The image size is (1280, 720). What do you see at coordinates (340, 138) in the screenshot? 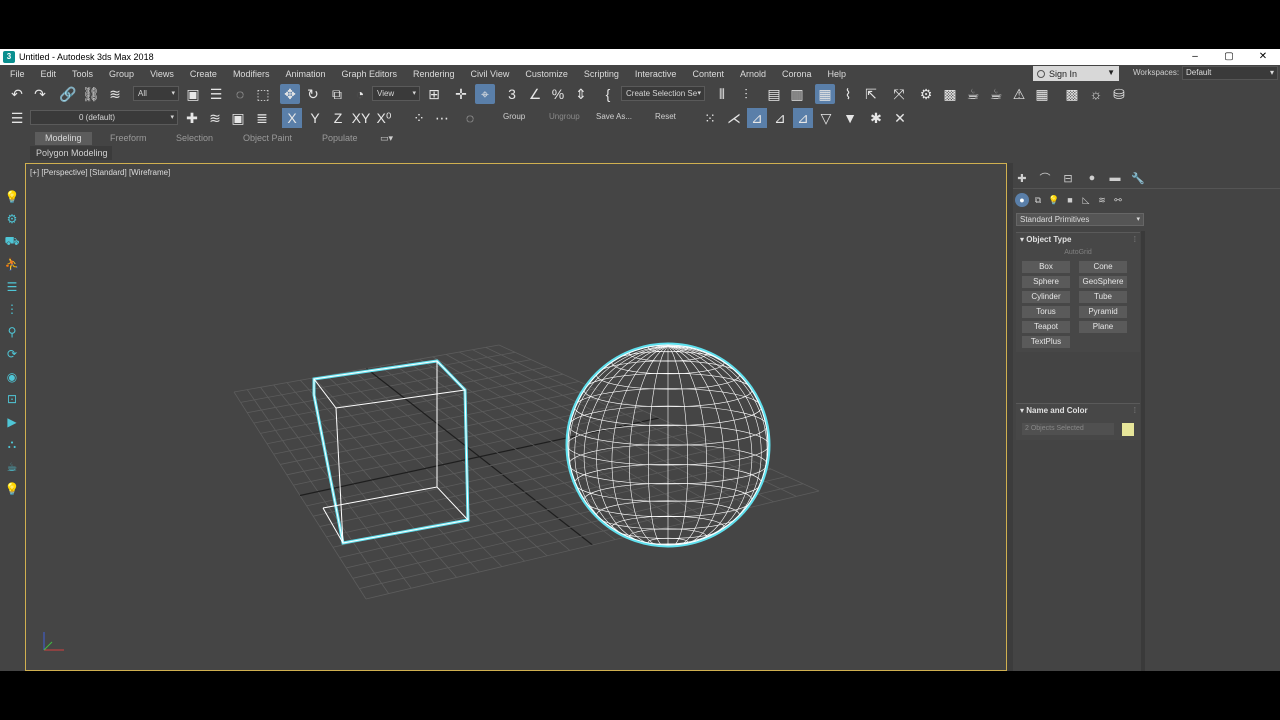
I see `tab-populate: Populate` at bounding box center [340, 138].